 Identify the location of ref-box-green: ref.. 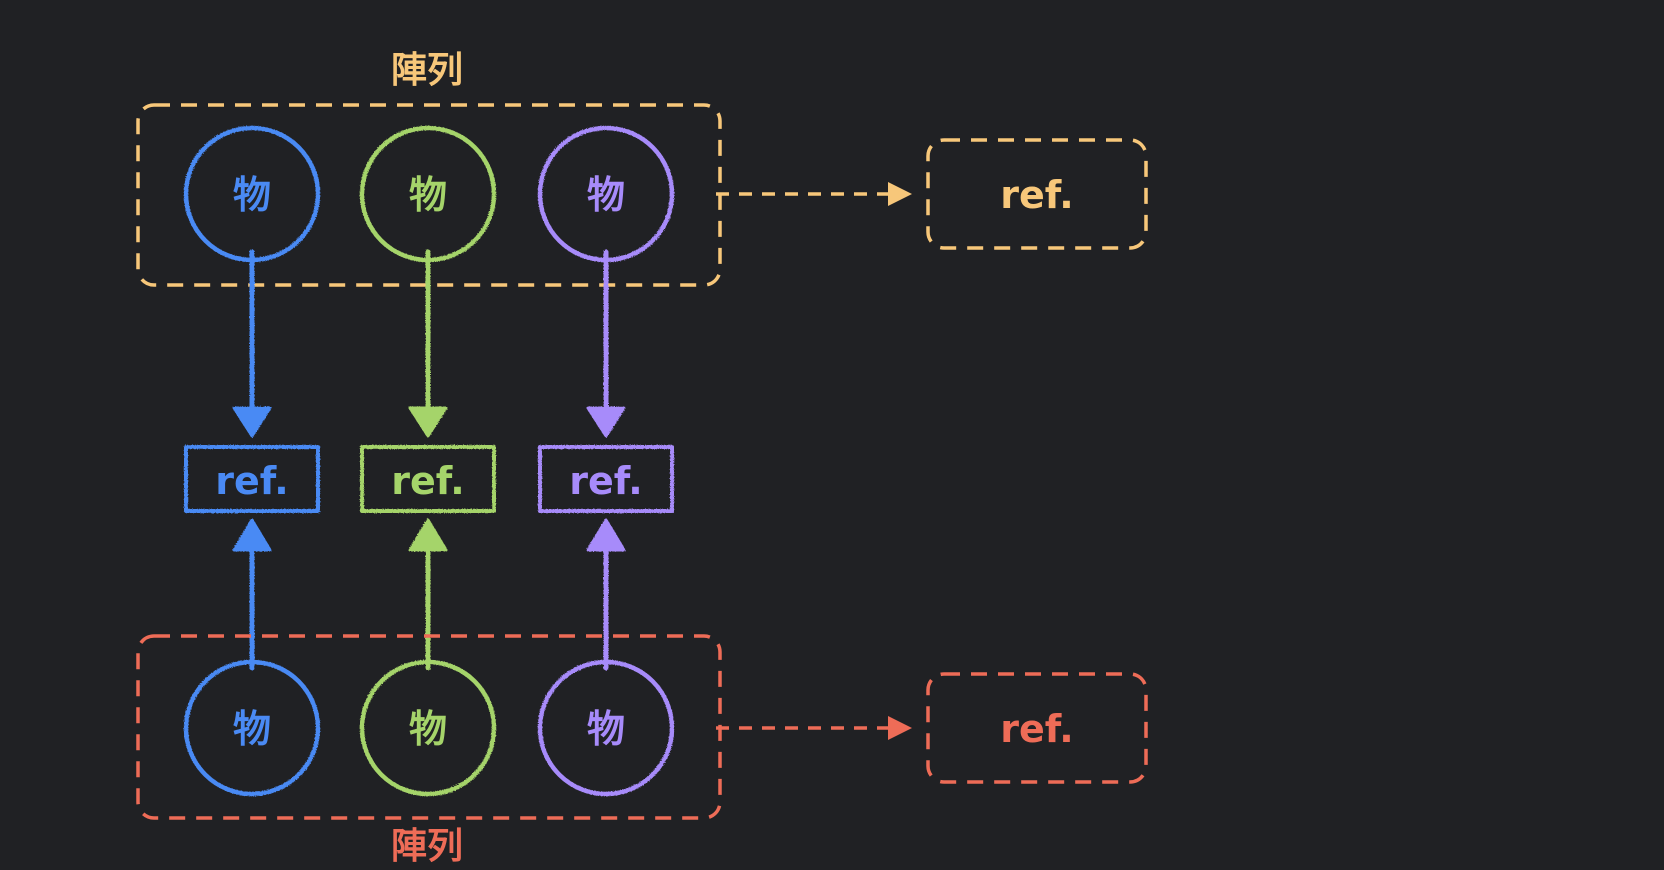
(428, 479).